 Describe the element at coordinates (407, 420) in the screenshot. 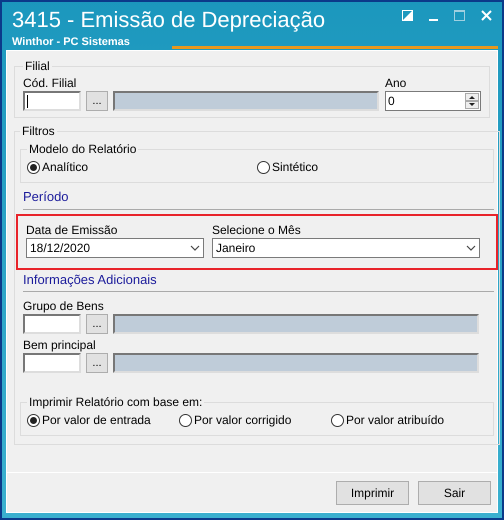

I see `radio-option: Por valor atribuído` at that location.